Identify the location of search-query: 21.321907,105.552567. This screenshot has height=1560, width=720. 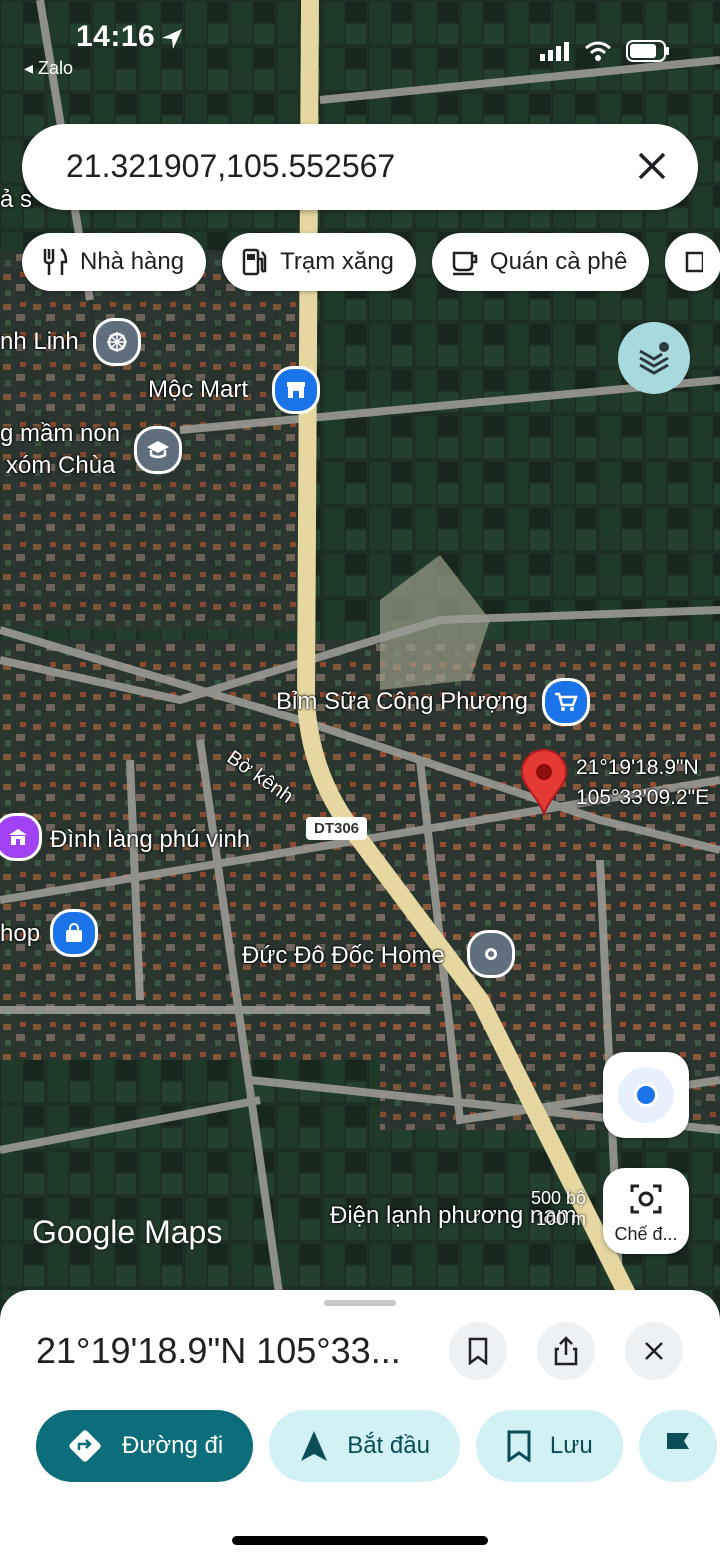
(230, 166).